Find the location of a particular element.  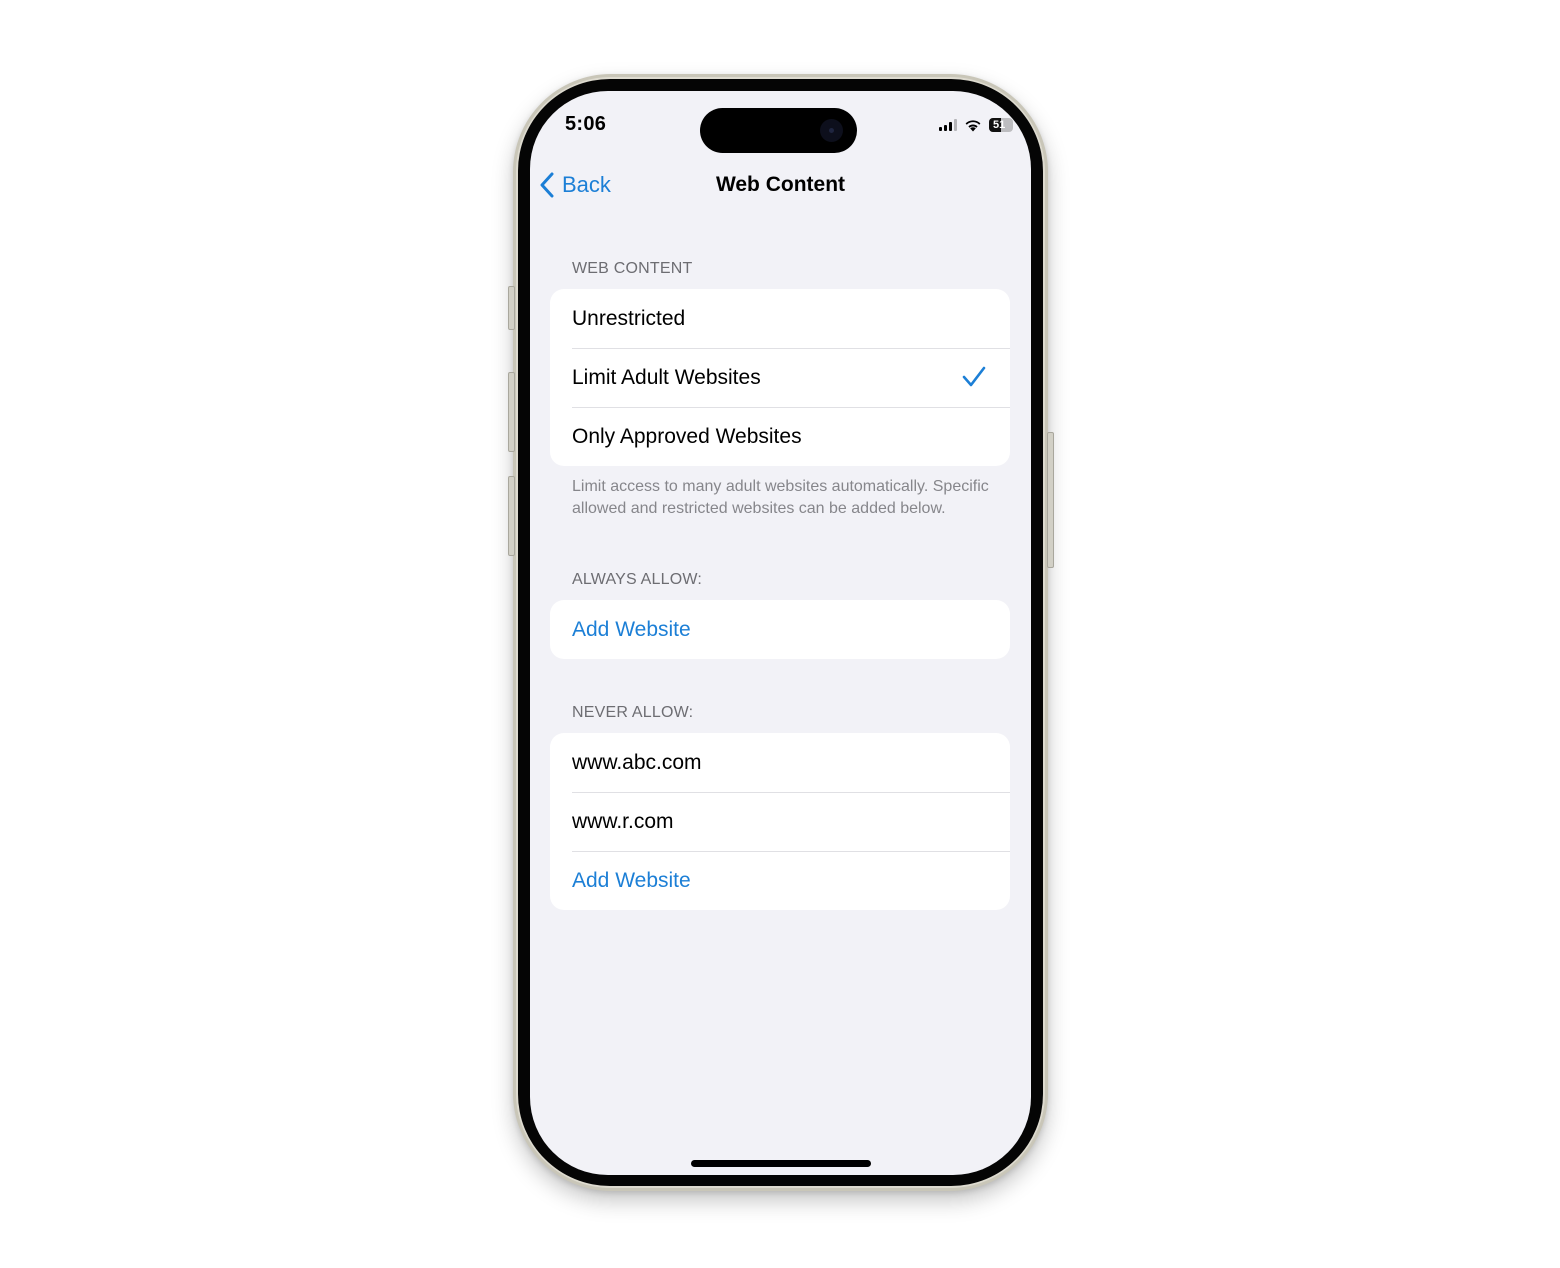

option-unrestricted: Unrestricted is located at coordinates (780, 318).